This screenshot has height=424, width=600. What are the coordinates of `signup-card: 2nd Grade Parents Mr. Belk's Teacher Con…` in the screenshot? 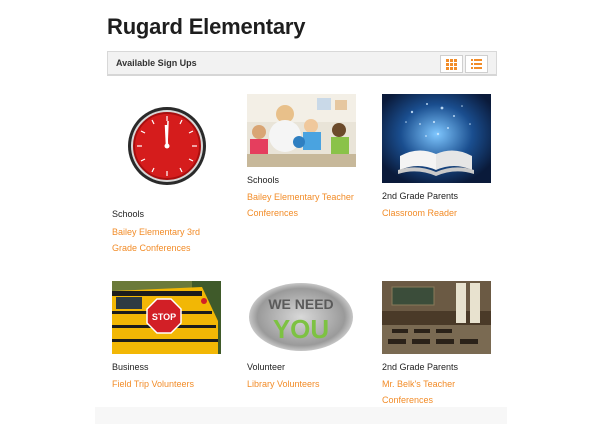 It's located at (438, 345).